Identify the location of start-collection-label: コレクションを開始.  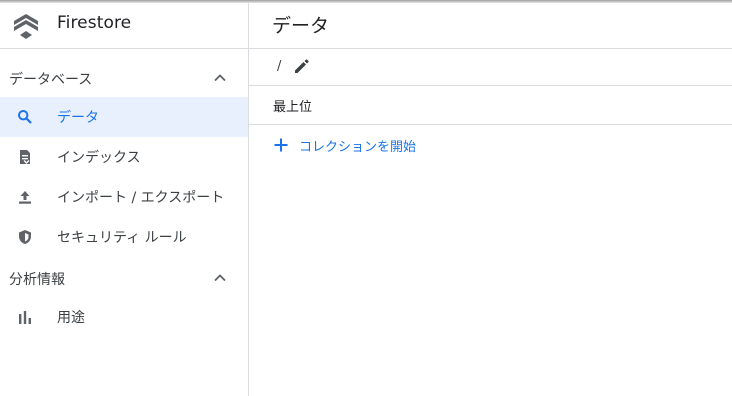
(358, 147).